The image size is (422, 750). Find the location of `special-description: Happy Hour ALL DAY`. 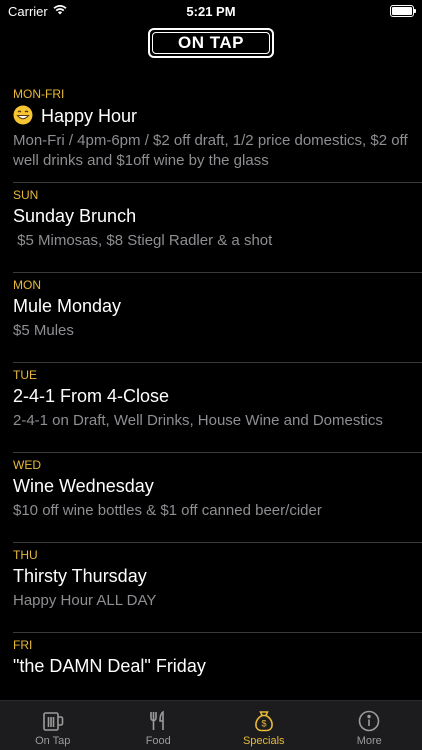

special-description: Happy Hour ALL DAY is located at coordinates (85, 600).